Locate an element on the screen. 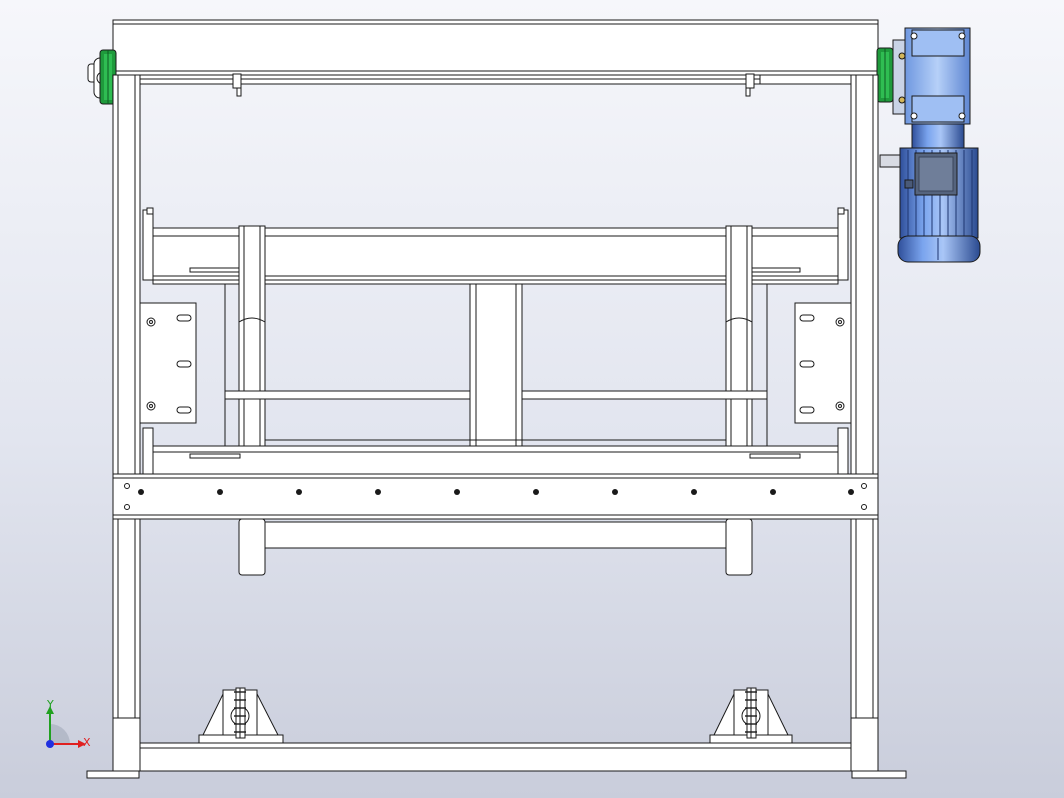 Image resolution: width=1064 pixels, height=798 pixels. sprocket-bracket-left is located at coordinates (241, 715).